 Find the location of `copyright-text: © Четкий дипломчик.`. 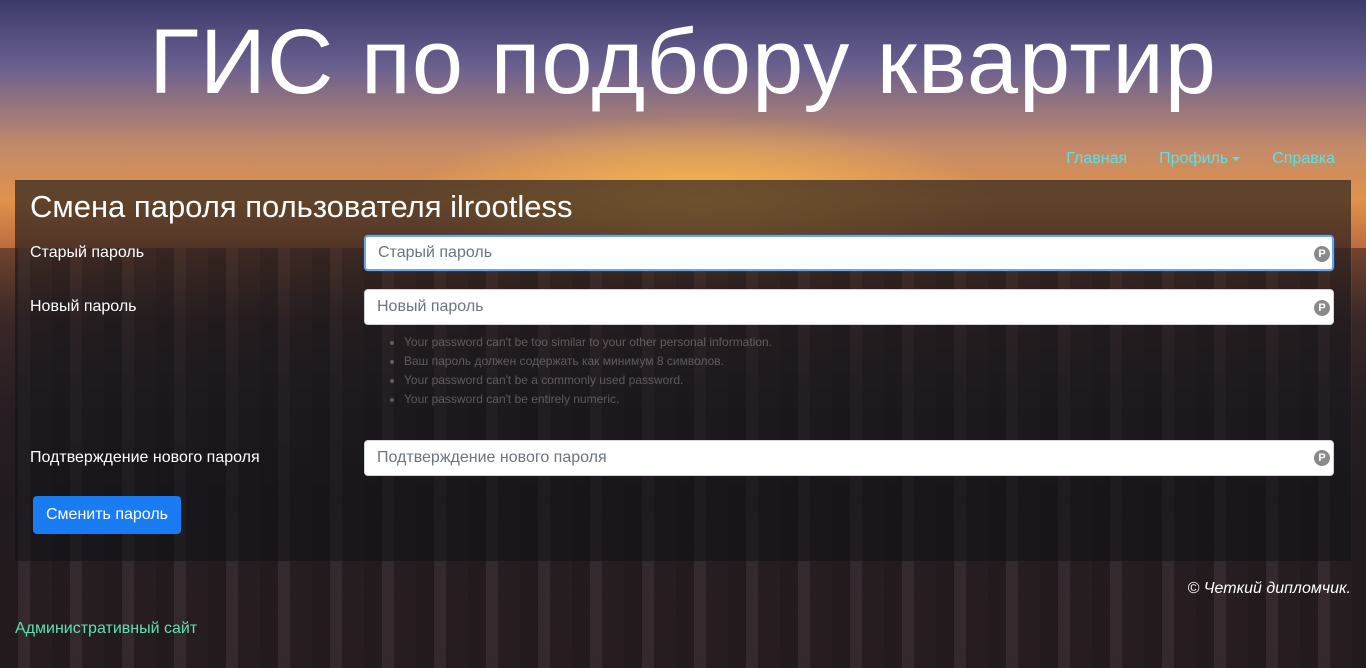

copyright-text: © Четкий дипломчик. is located at coordinates (1269, 588).